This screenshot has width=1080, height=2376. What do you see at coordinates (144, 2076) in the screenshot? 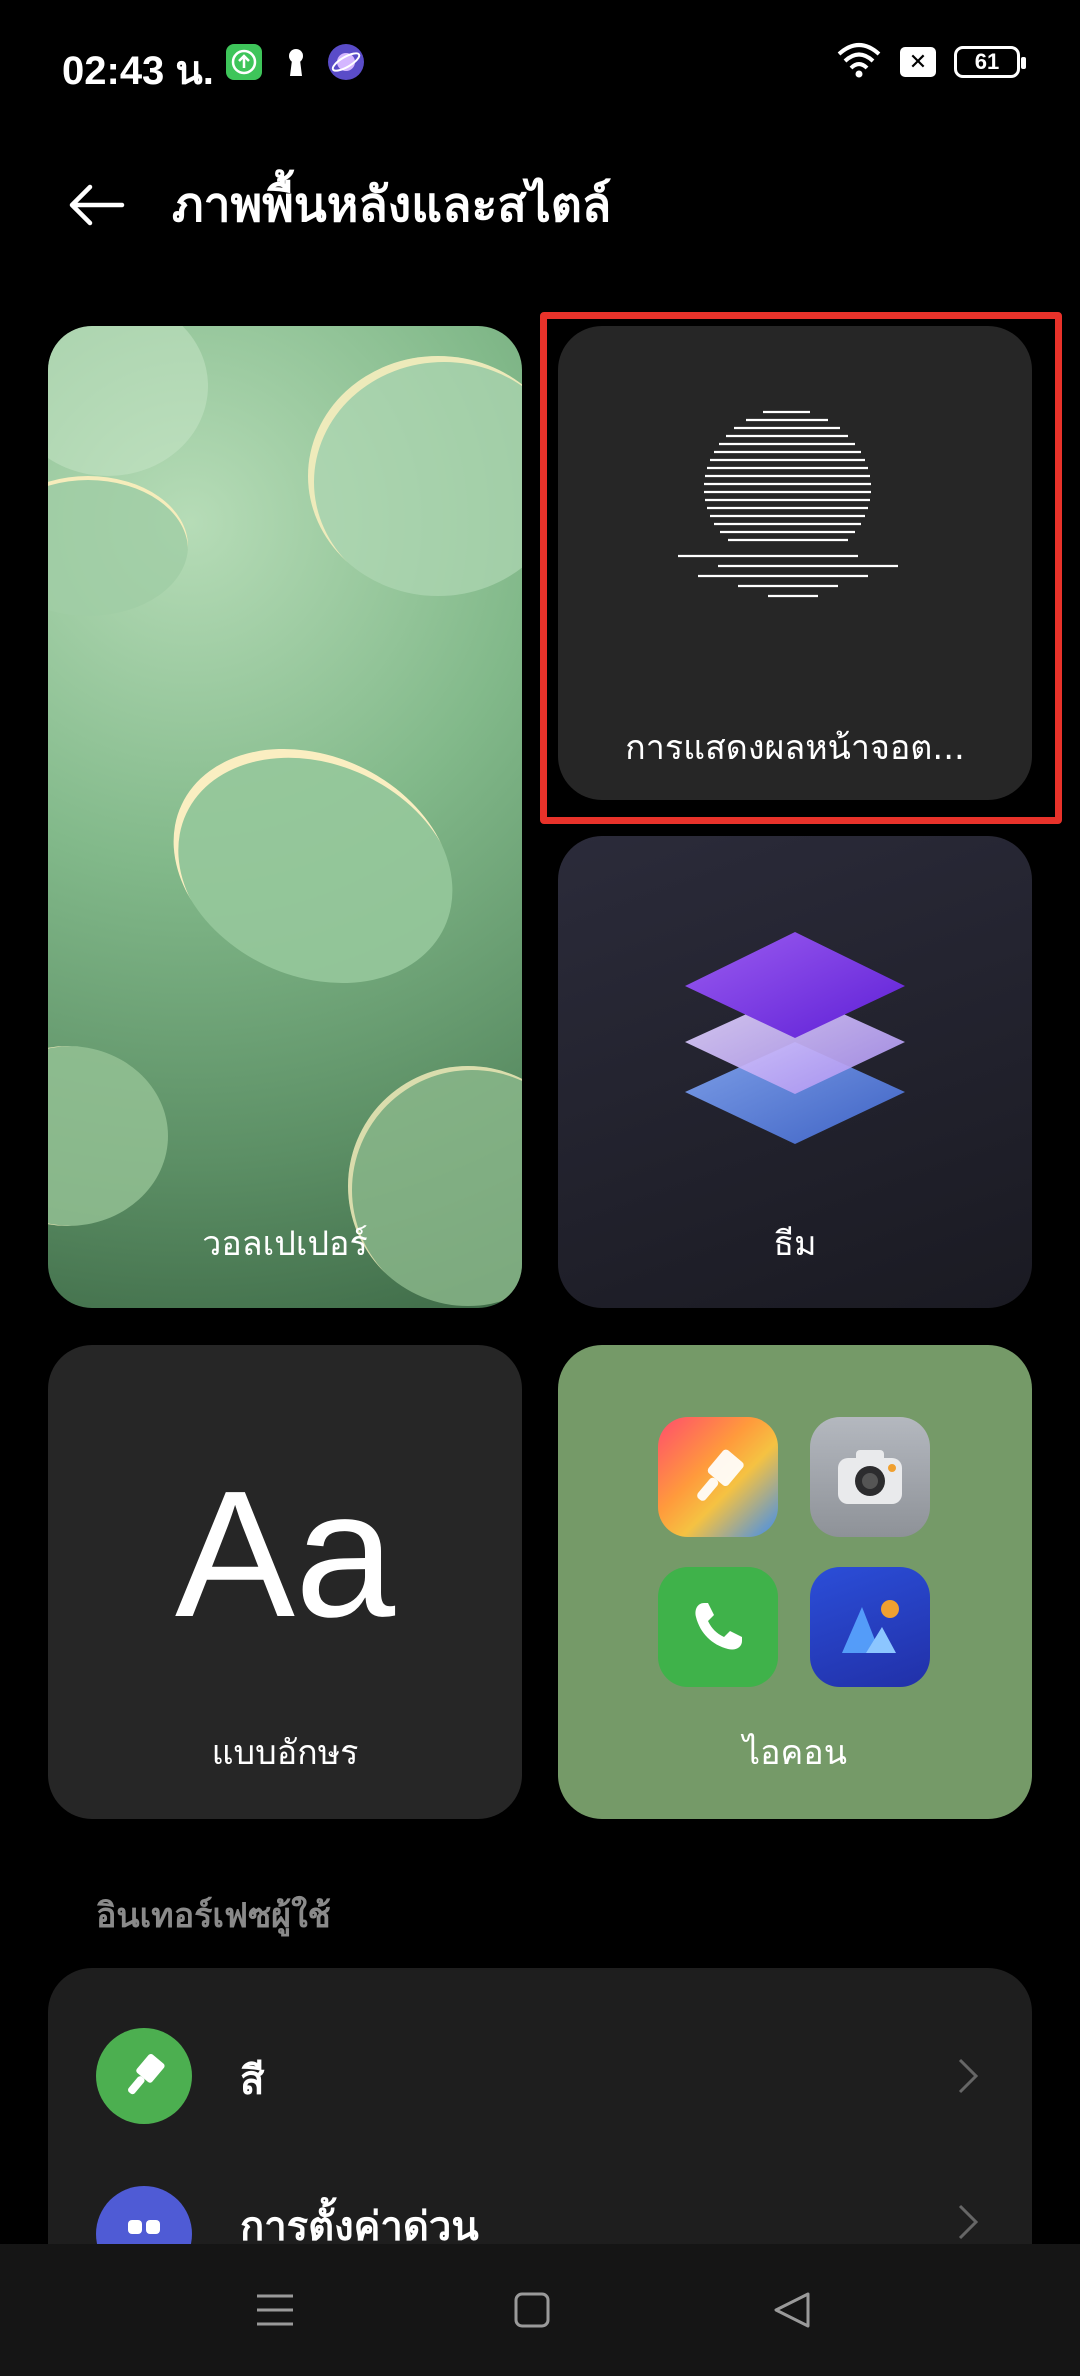
I see `paintbrush-icon` at bounding box center [144, 2076].